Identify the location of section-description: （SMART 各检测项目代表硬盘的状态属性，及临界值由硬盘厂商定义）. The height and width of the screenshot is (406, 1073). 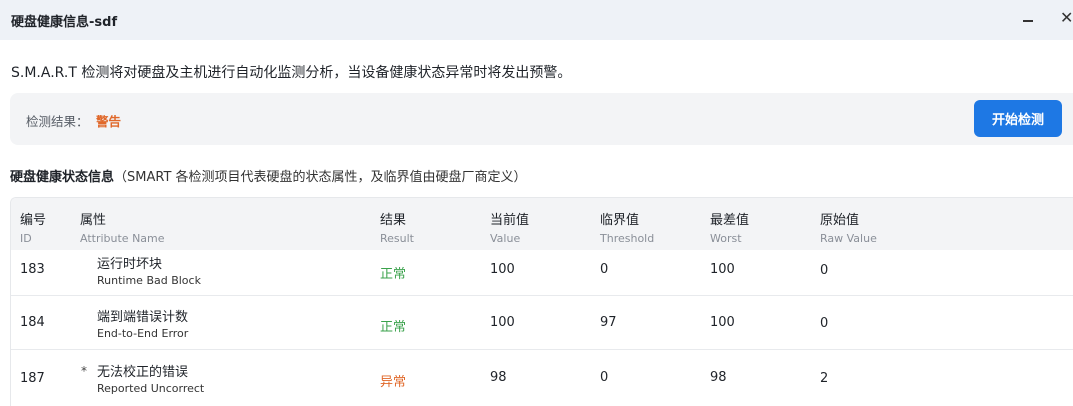
(320, 177).